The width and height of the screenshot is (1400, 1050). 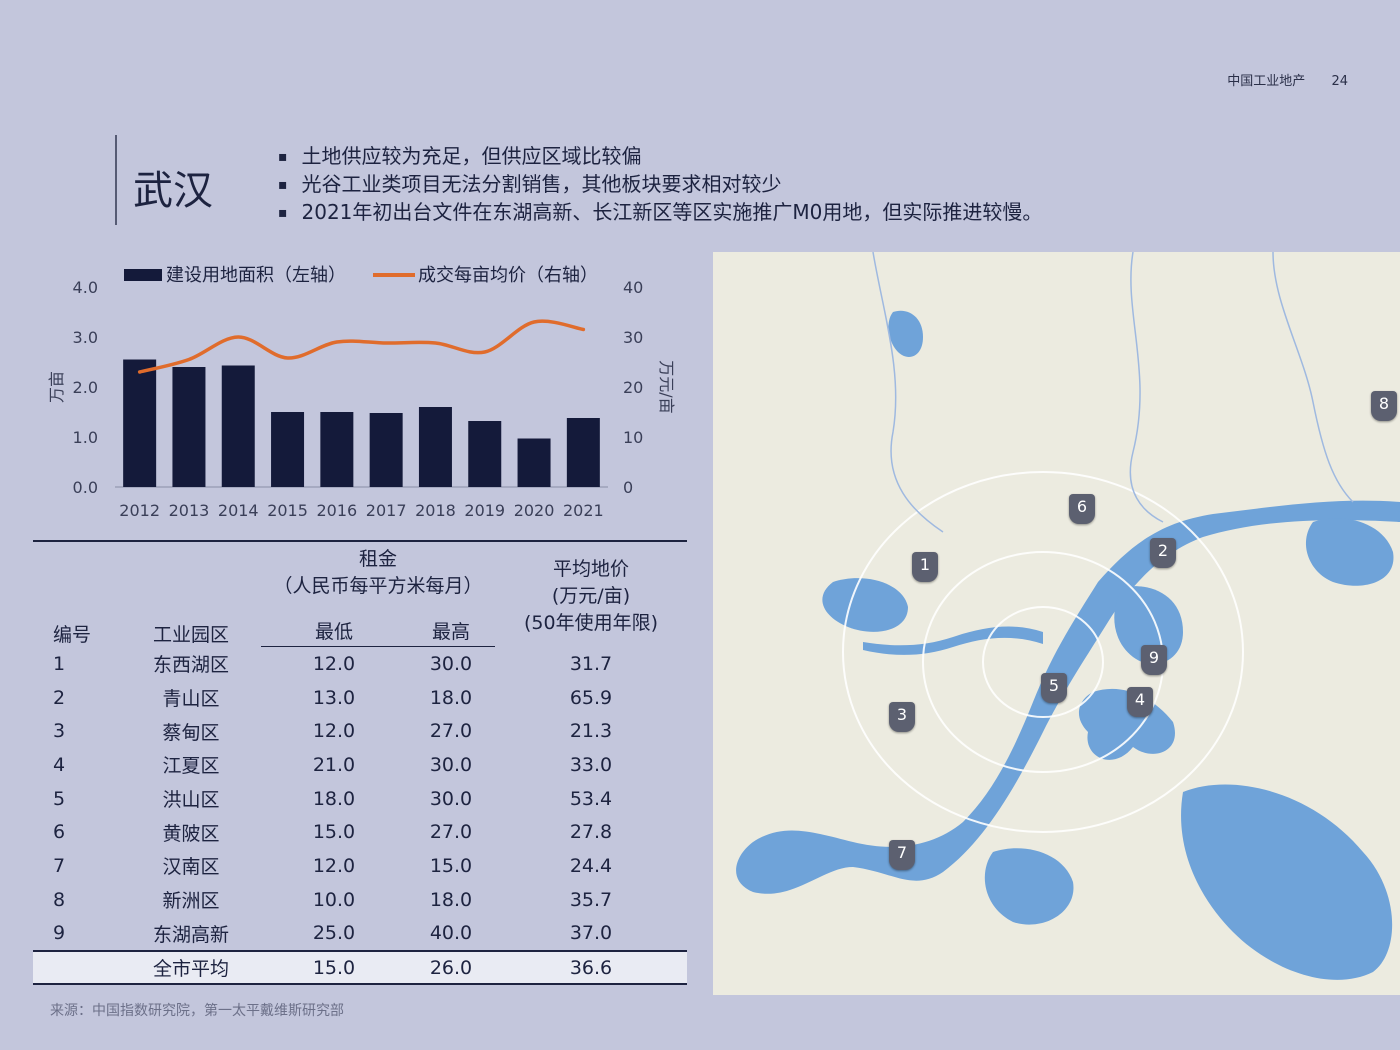 I want to click on table-row: 1 东西湖区 12.0 30.0 31.7, so click(x=360, y=664).